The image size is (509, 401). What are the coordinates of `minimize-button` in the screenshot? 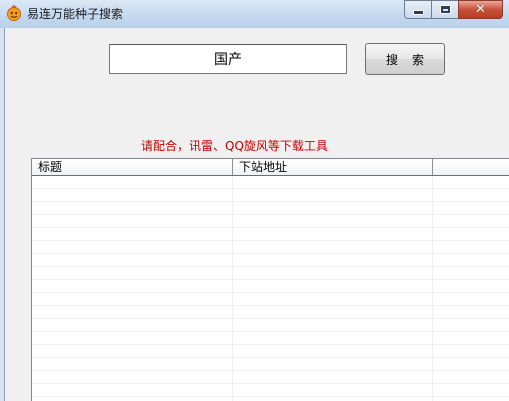 It's located at (417, 9).